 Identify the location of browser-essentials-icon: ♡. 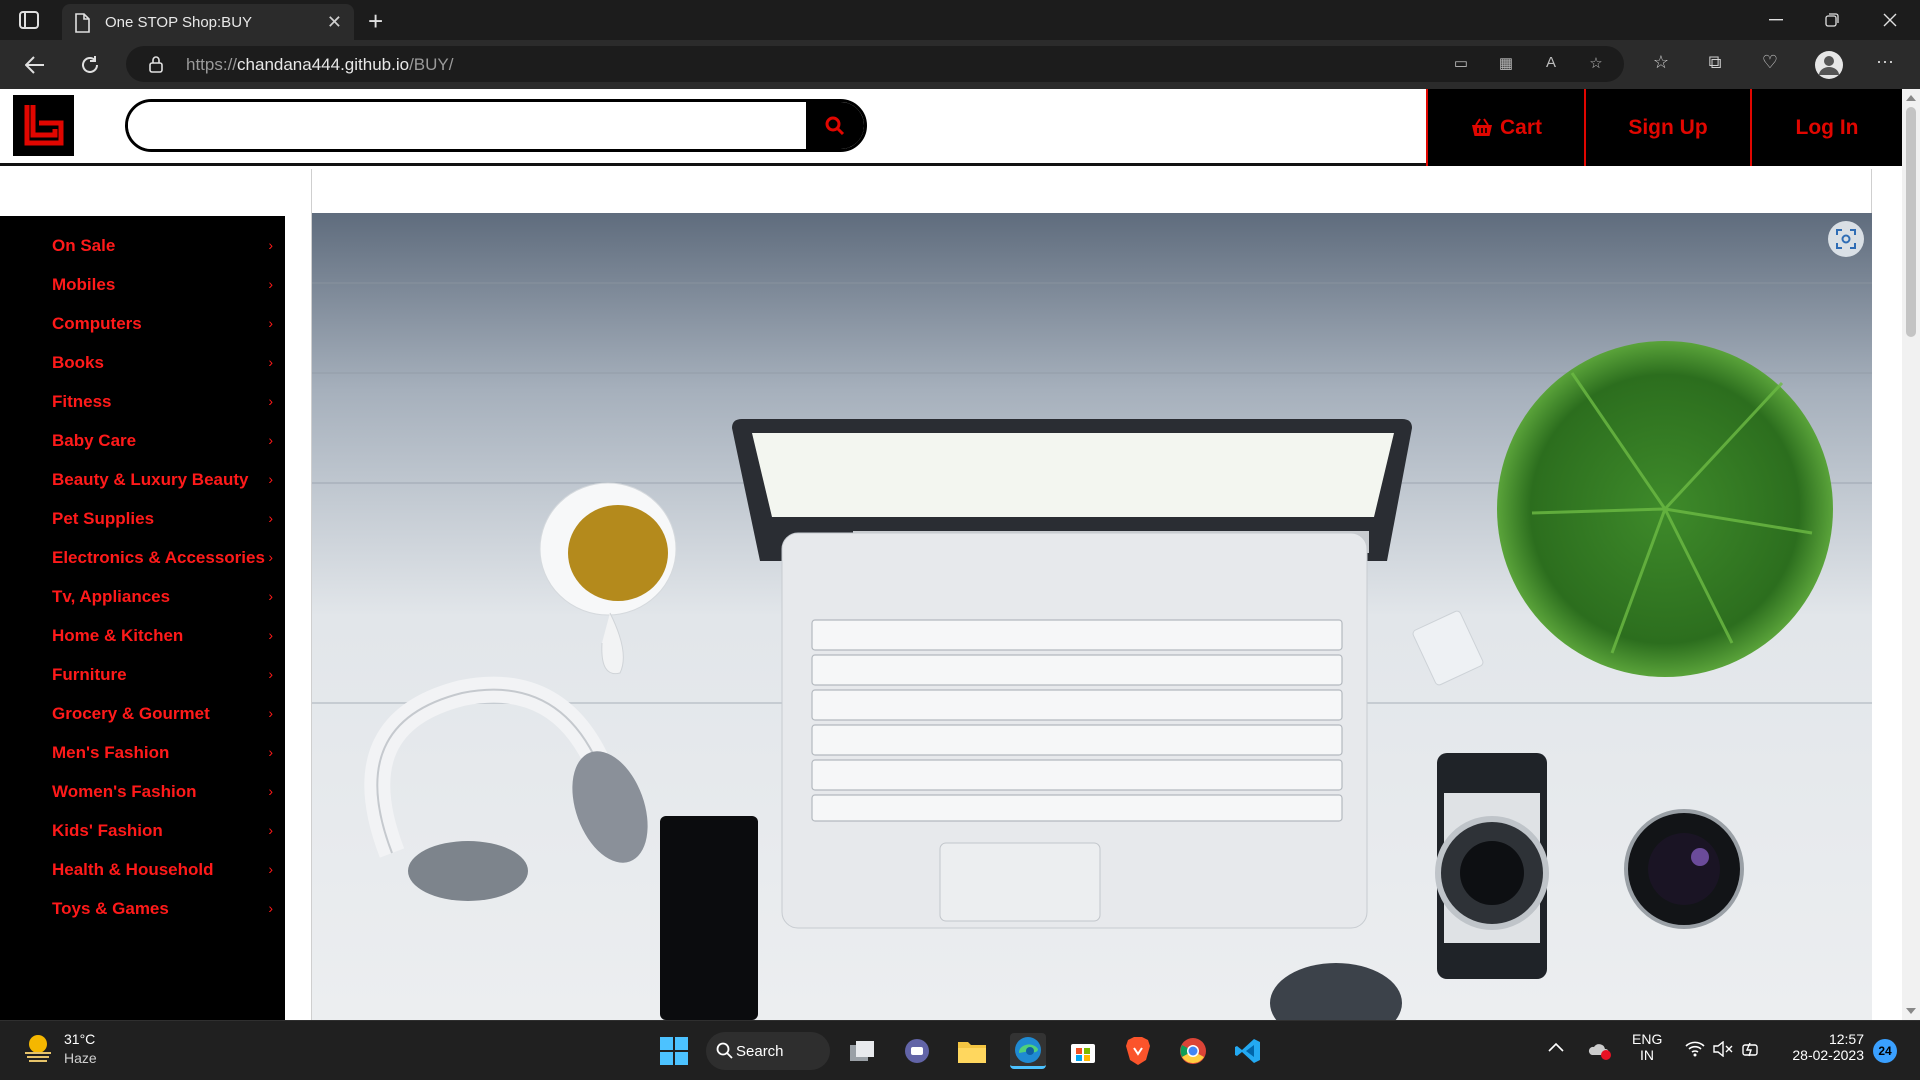
(1770, 65).